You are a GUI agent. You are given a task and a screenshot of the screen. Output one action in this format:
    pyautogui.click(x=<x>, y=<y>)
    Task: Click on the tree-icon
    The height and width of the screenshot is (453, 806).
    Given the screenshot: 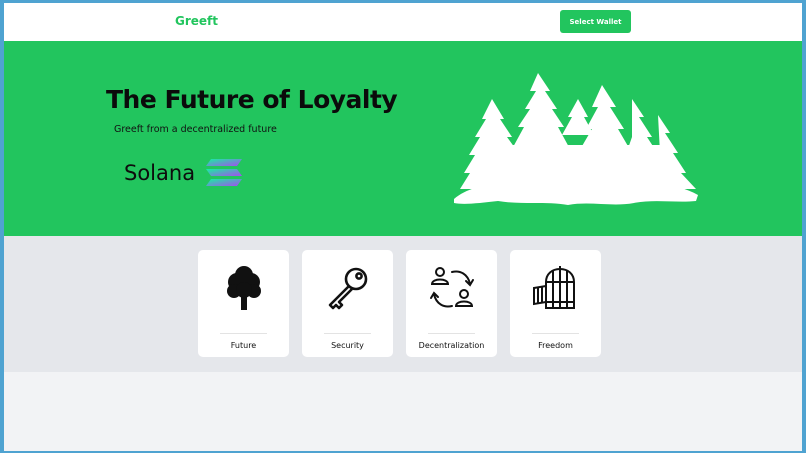 What is the action you would take?
    pyautogui.click(x=244, y=288)
    